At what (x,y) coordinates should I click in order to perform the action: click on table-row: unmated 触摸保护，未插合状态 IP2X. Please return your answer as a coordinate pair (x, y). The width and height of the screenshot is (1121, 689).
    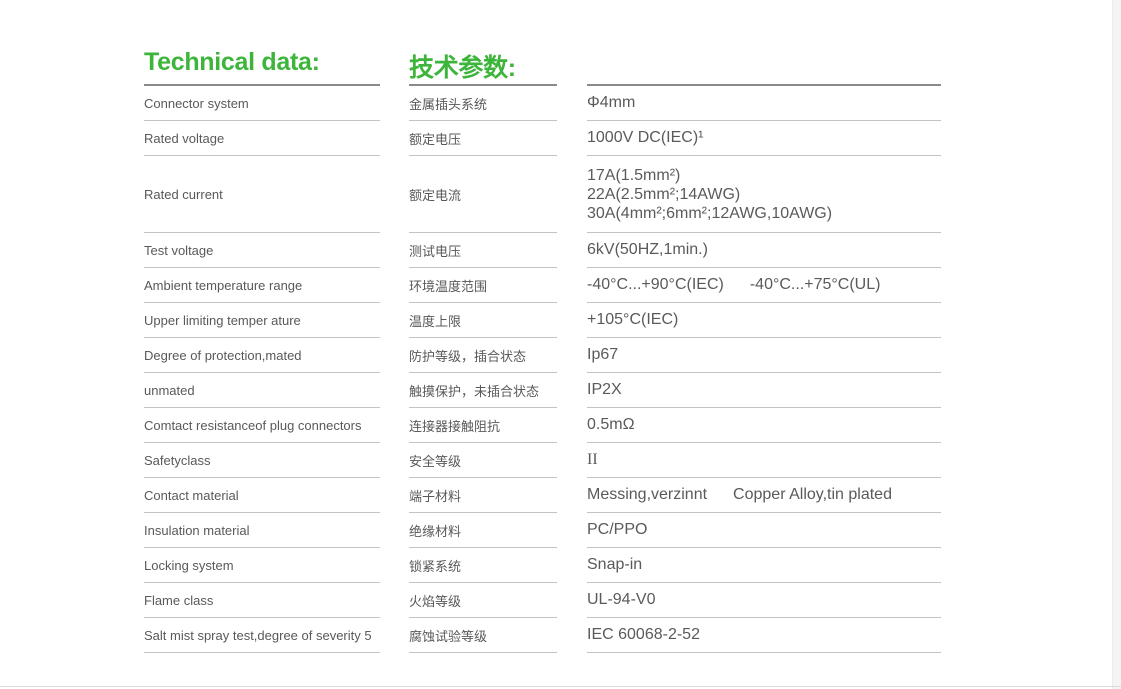
    Looking at the image, I should click on (560, 390).